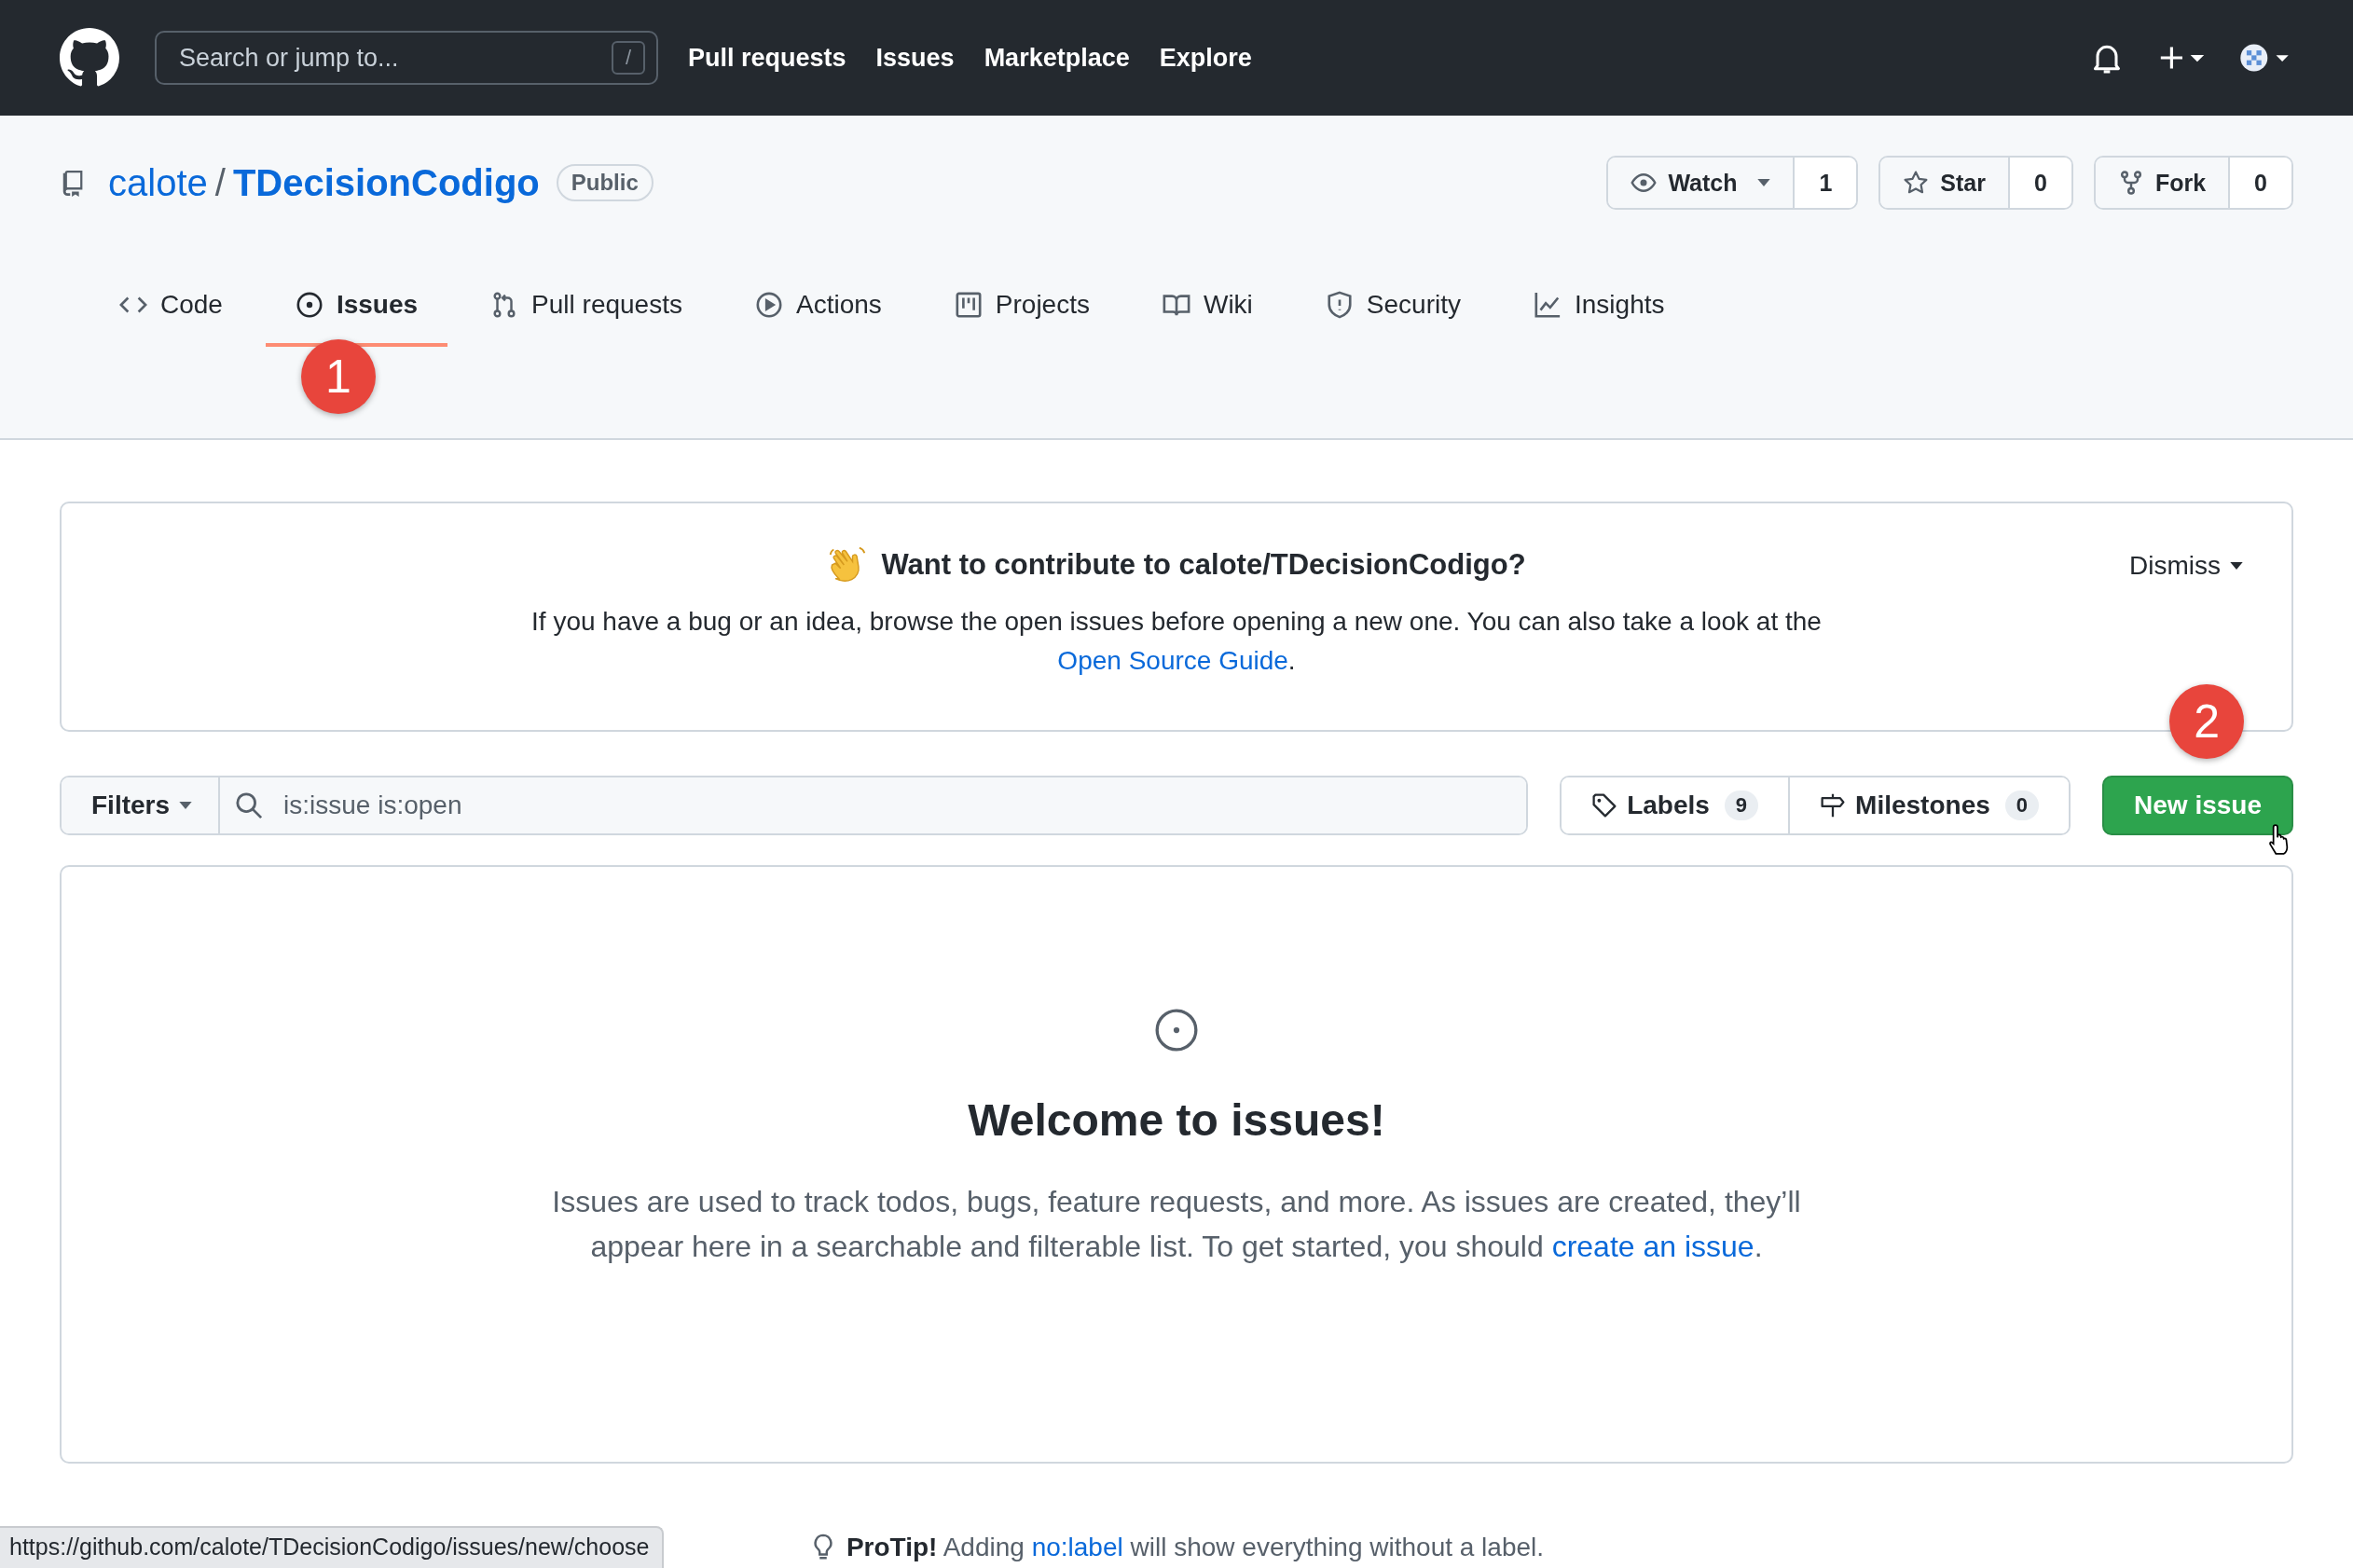 This screenshot has width=2353, height=1568. I want to click on annotation-marker: 1, so click(338, 376).